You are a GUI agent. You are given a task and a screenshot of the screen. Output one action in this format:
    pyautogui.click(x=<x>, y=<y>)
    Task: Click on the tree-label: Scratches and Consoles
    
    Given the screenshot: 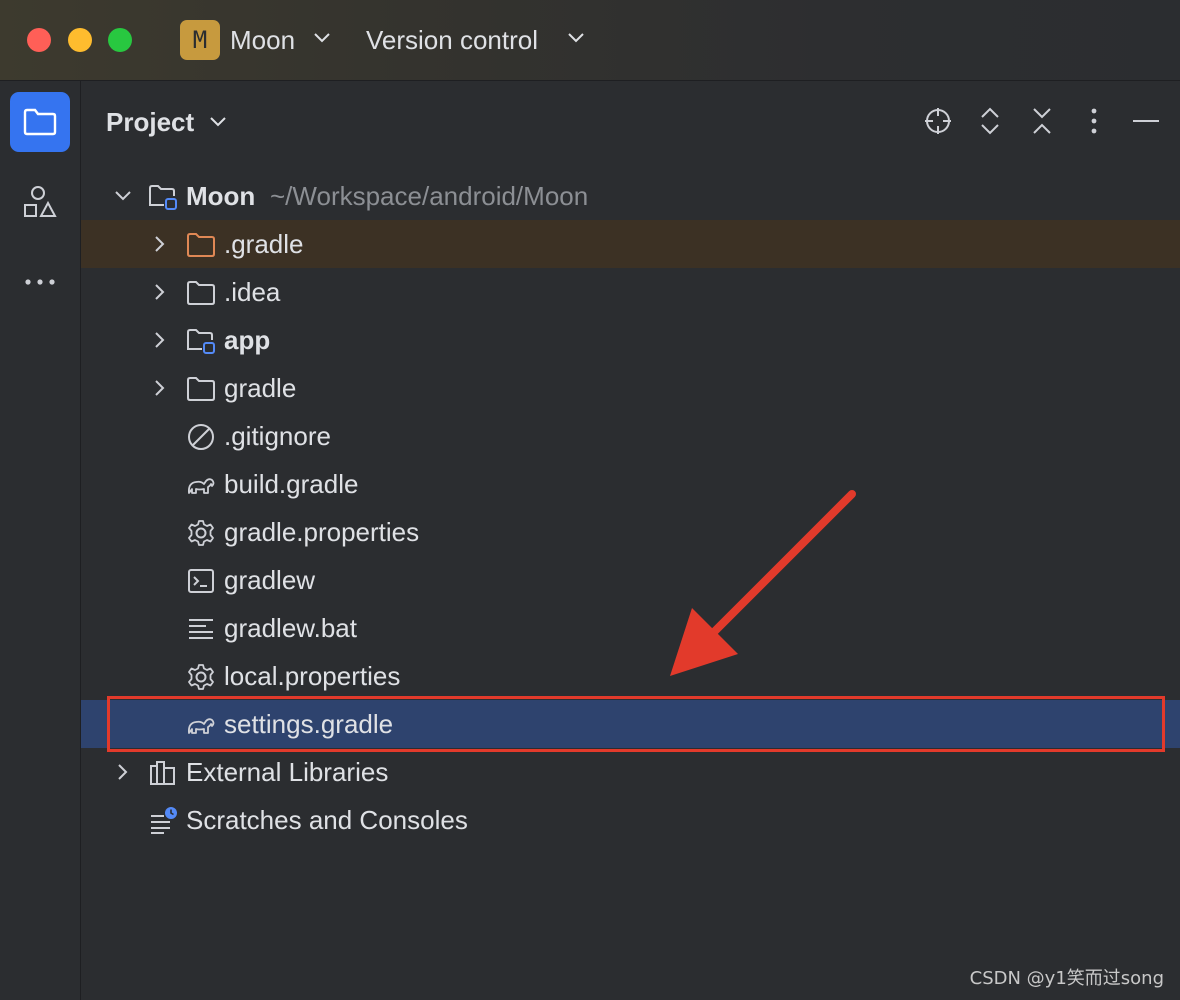 What is the action you would take?
    pyautogui.click(x=327, y=820)
    